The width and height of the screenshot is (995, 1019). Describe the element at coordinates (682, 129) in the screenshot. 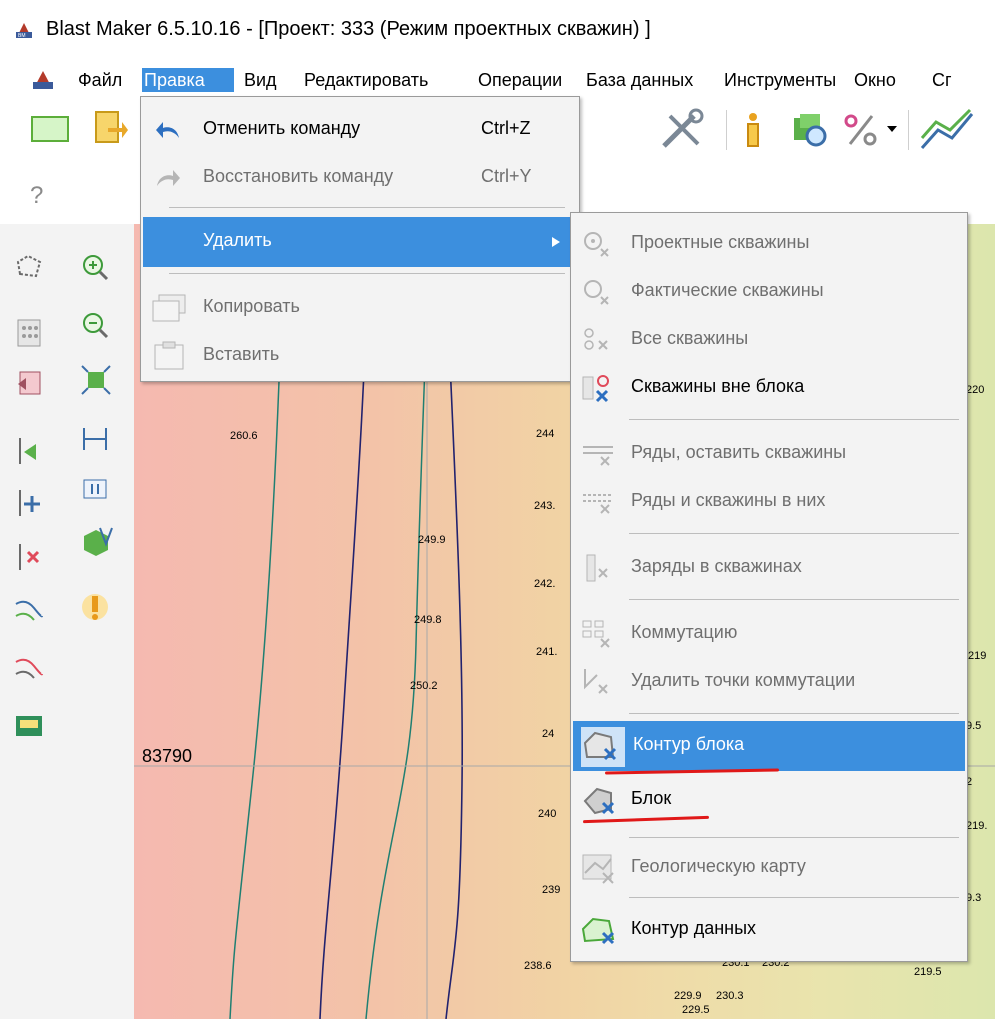

I see `settings-tools-icon` at that location.